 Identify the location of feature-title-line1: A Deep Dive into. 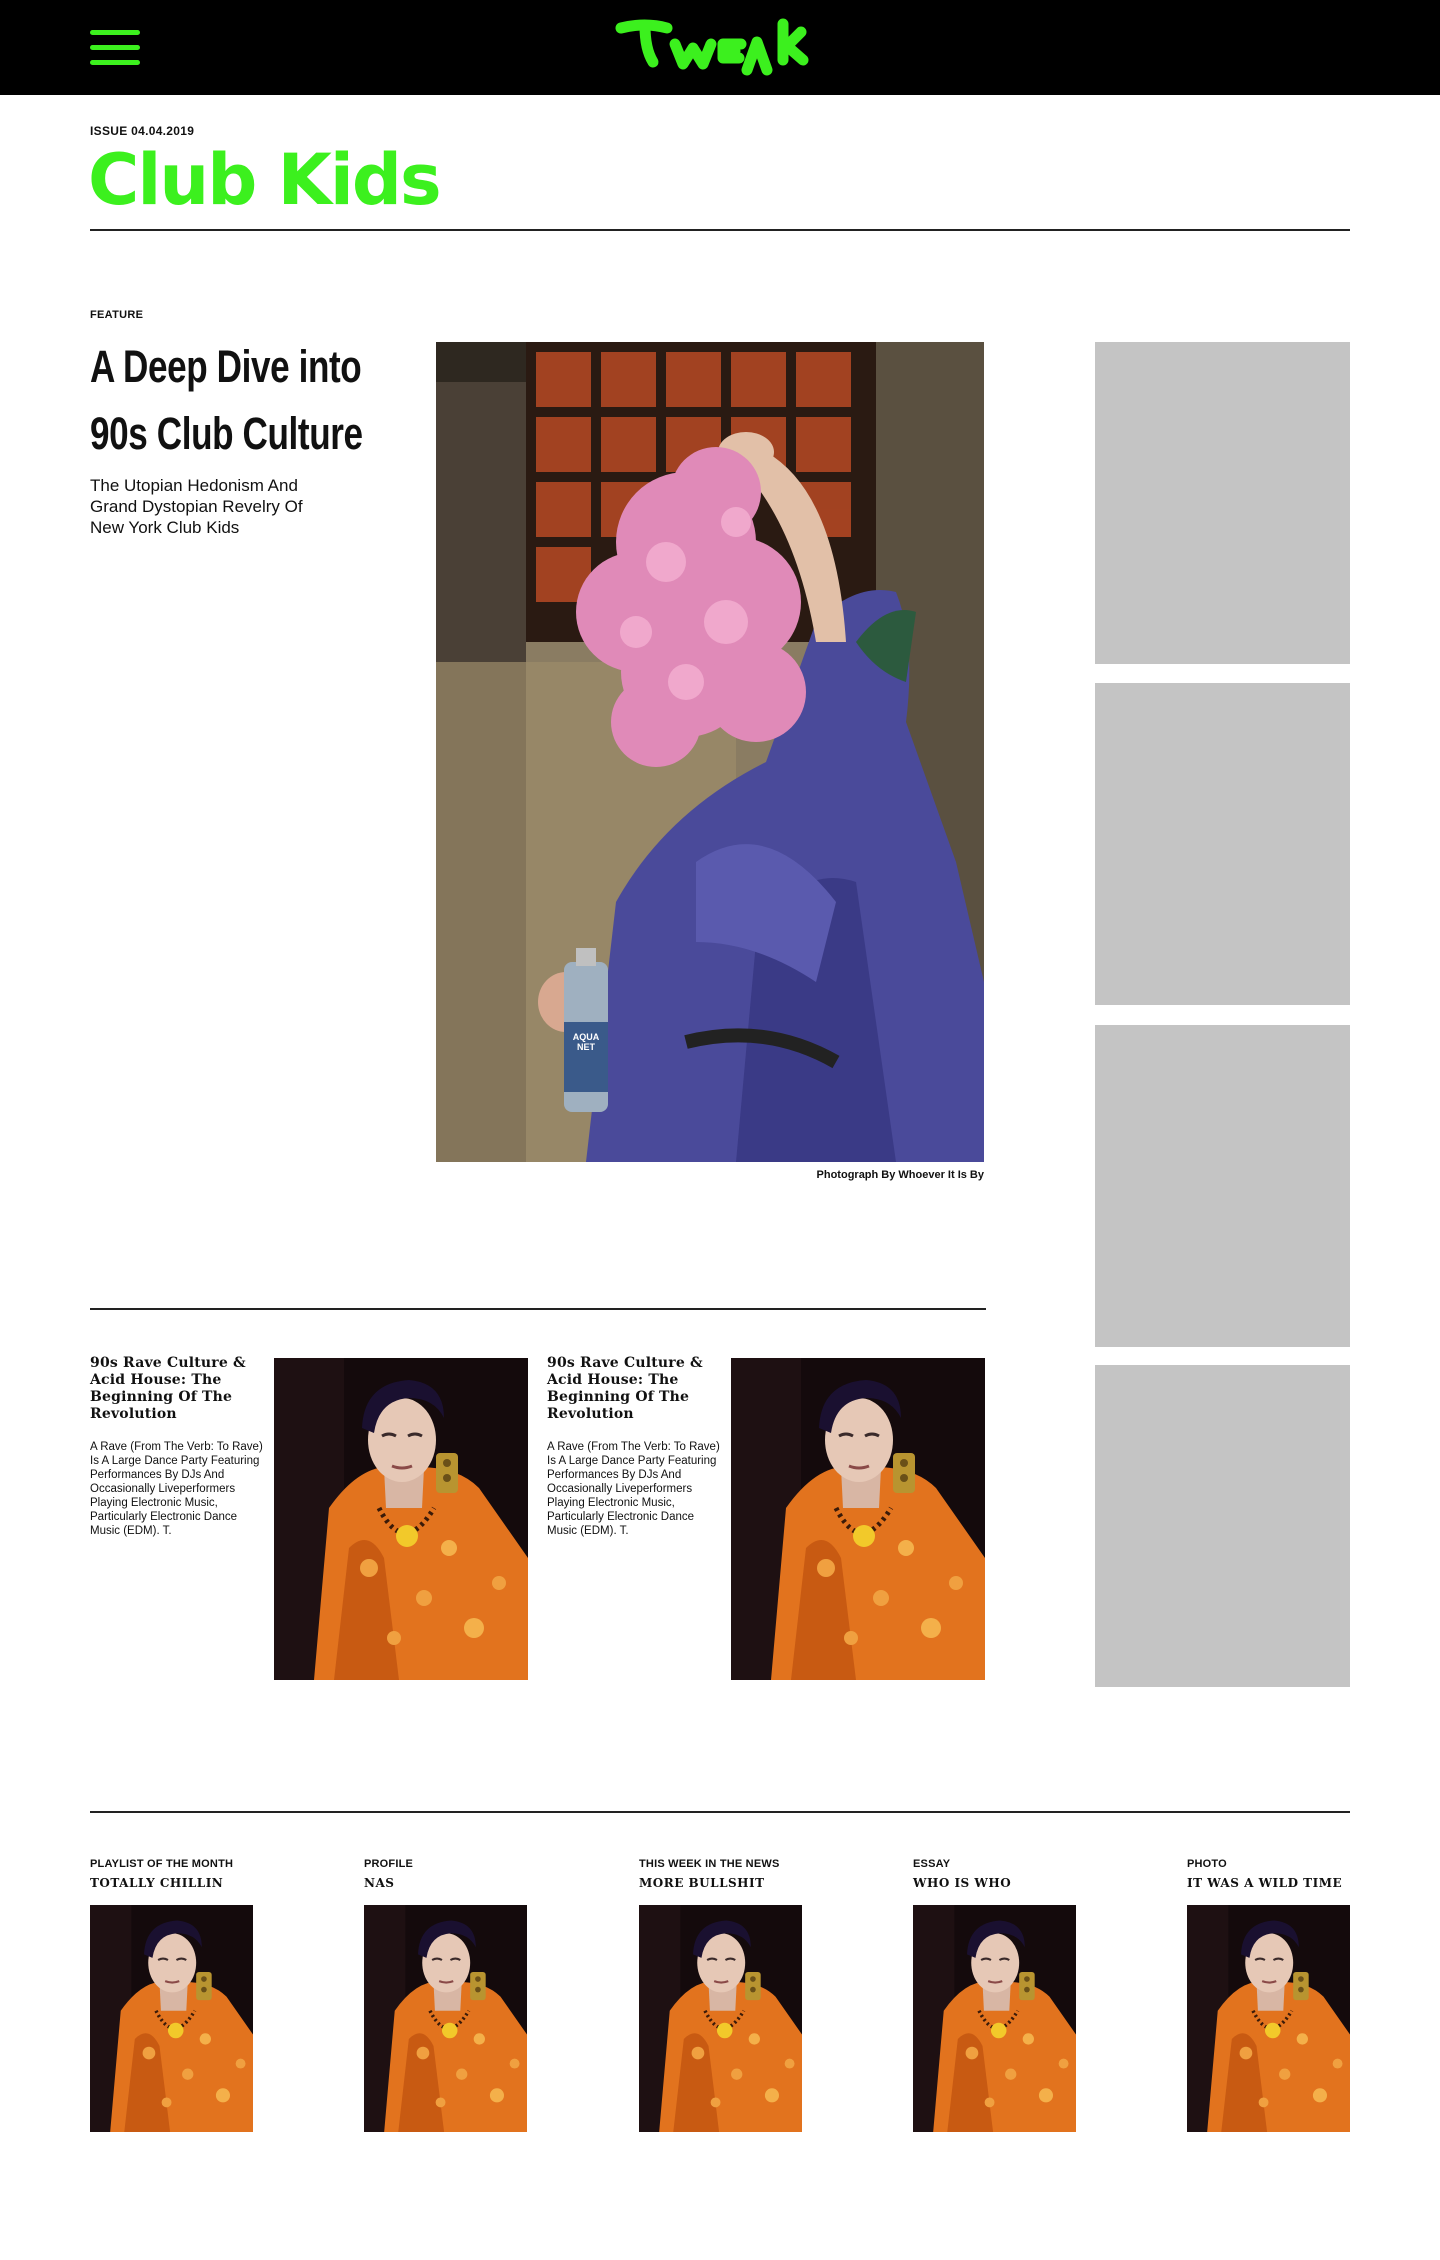
(238, 366).